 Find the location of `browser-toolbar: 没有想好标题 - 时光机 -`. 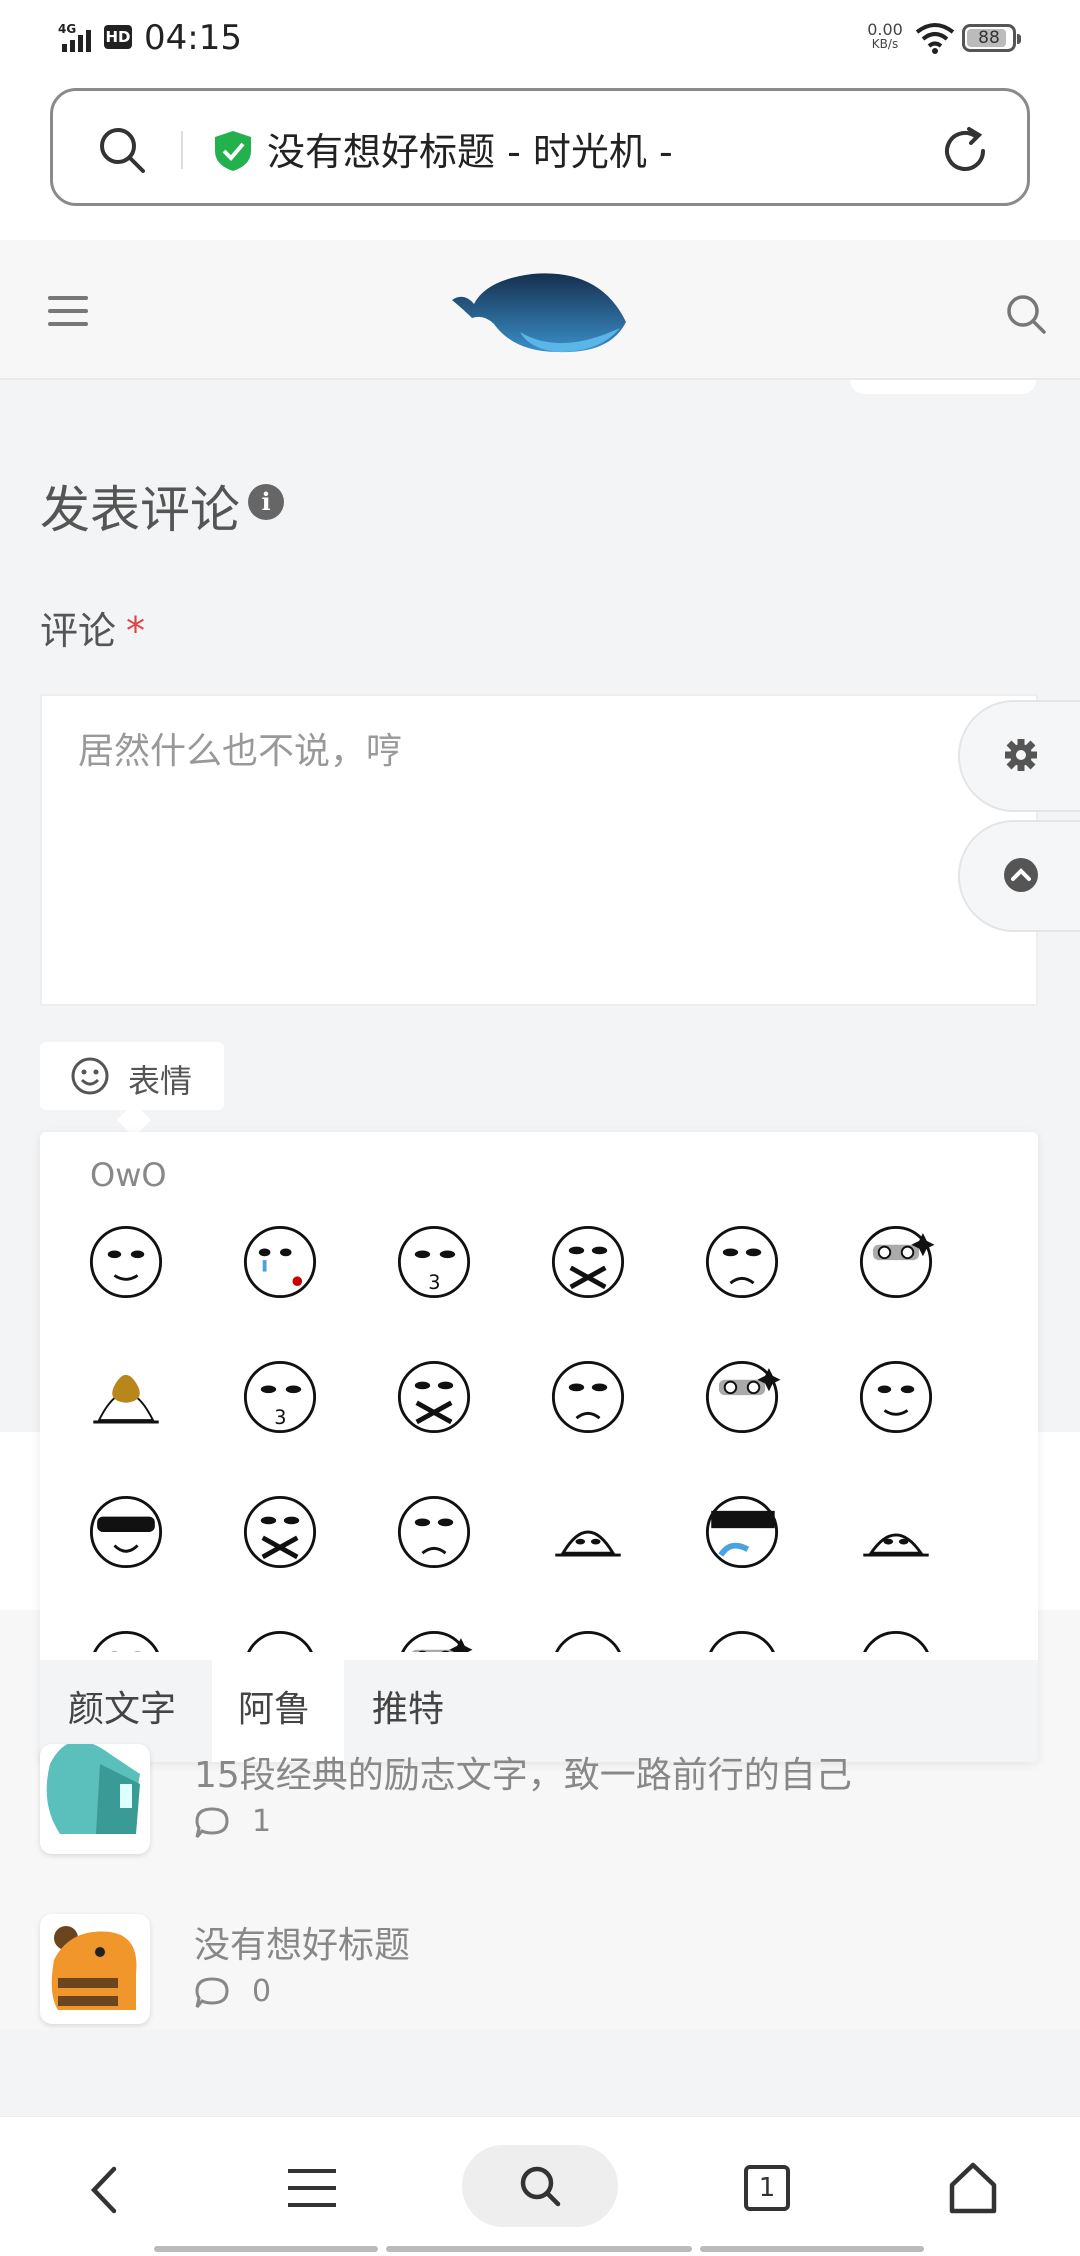

browser-toolbar: 没有想好标题 - 时光机 - is located at coordinates (540, 160).